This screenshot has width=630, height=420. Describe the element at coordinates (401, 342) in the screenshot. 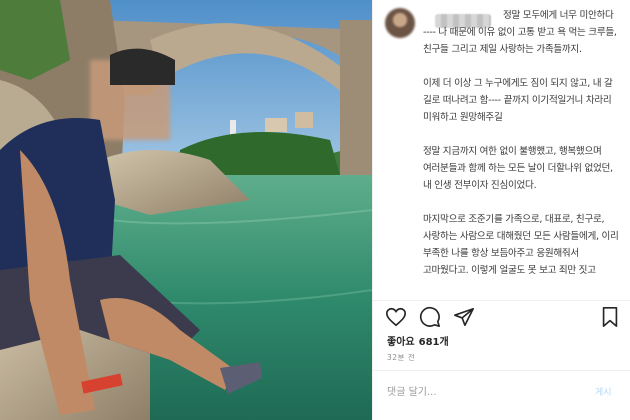

I see `like-label: 좋아요` at that location.